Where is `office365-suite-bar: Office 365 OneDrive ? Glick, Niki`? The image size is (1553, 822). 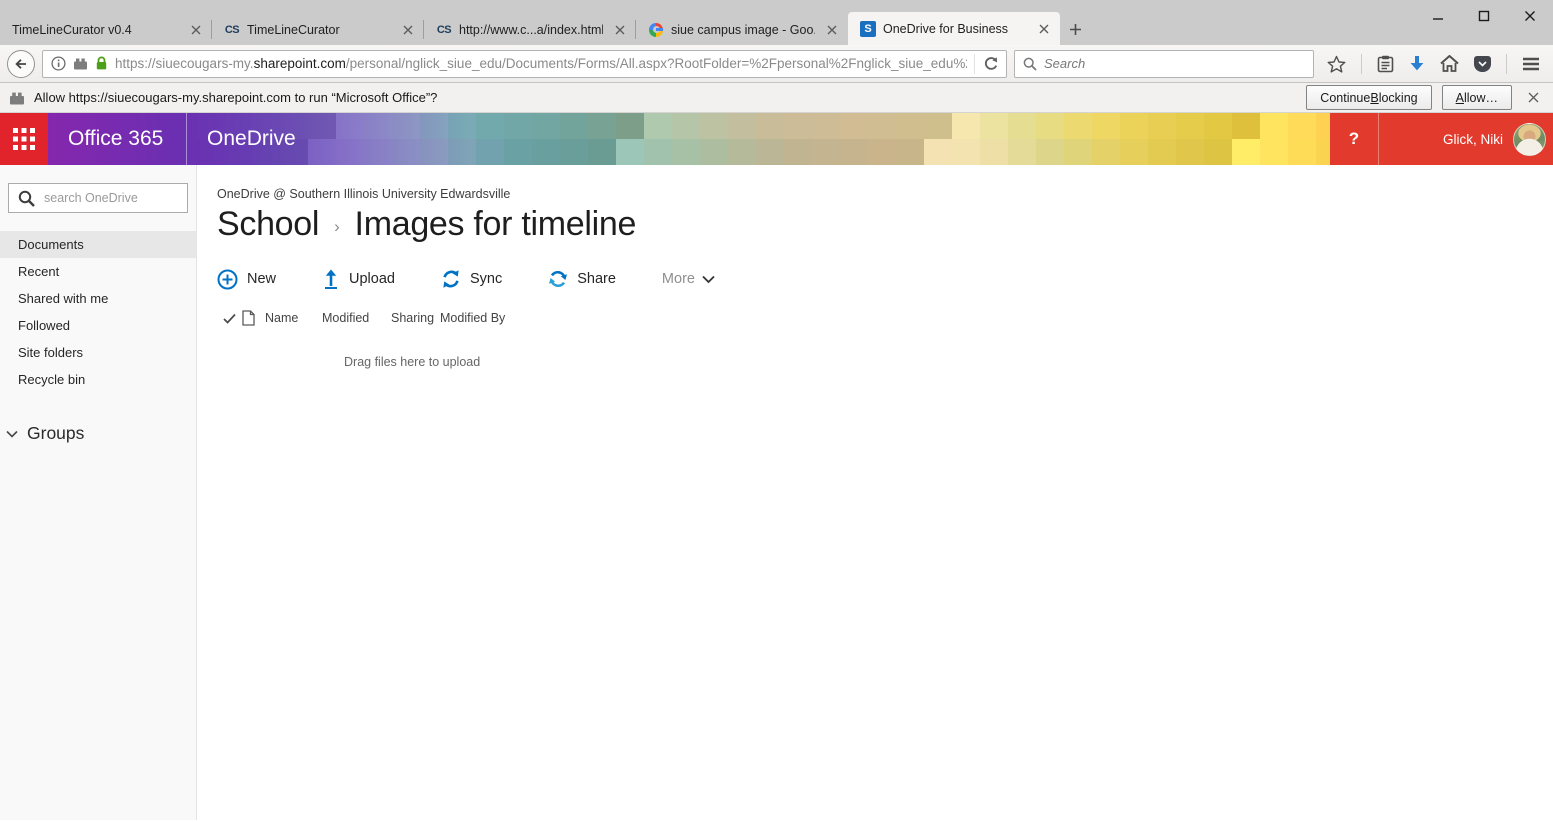 office365-suite-bar: Office 365 OneDrive ? Glick, Niki is located at coordinates (776, 139).